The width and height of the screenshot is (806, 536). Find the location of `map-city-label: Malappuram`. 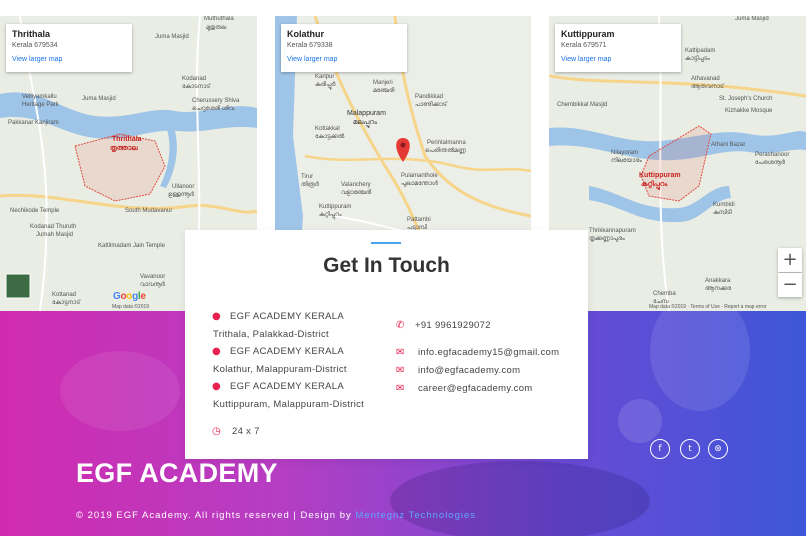

map-city-label: Malappuram is located at coordinates (366, 113).